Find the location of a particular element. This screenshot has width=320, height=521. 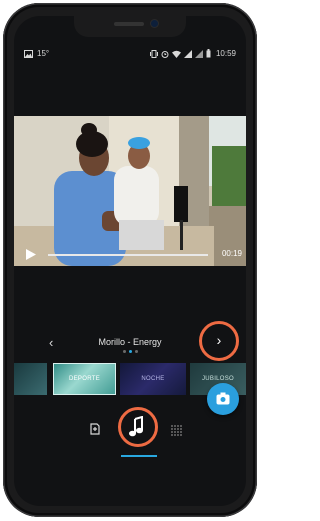

status-time: 10:59 is located at coordinates (225, 53).